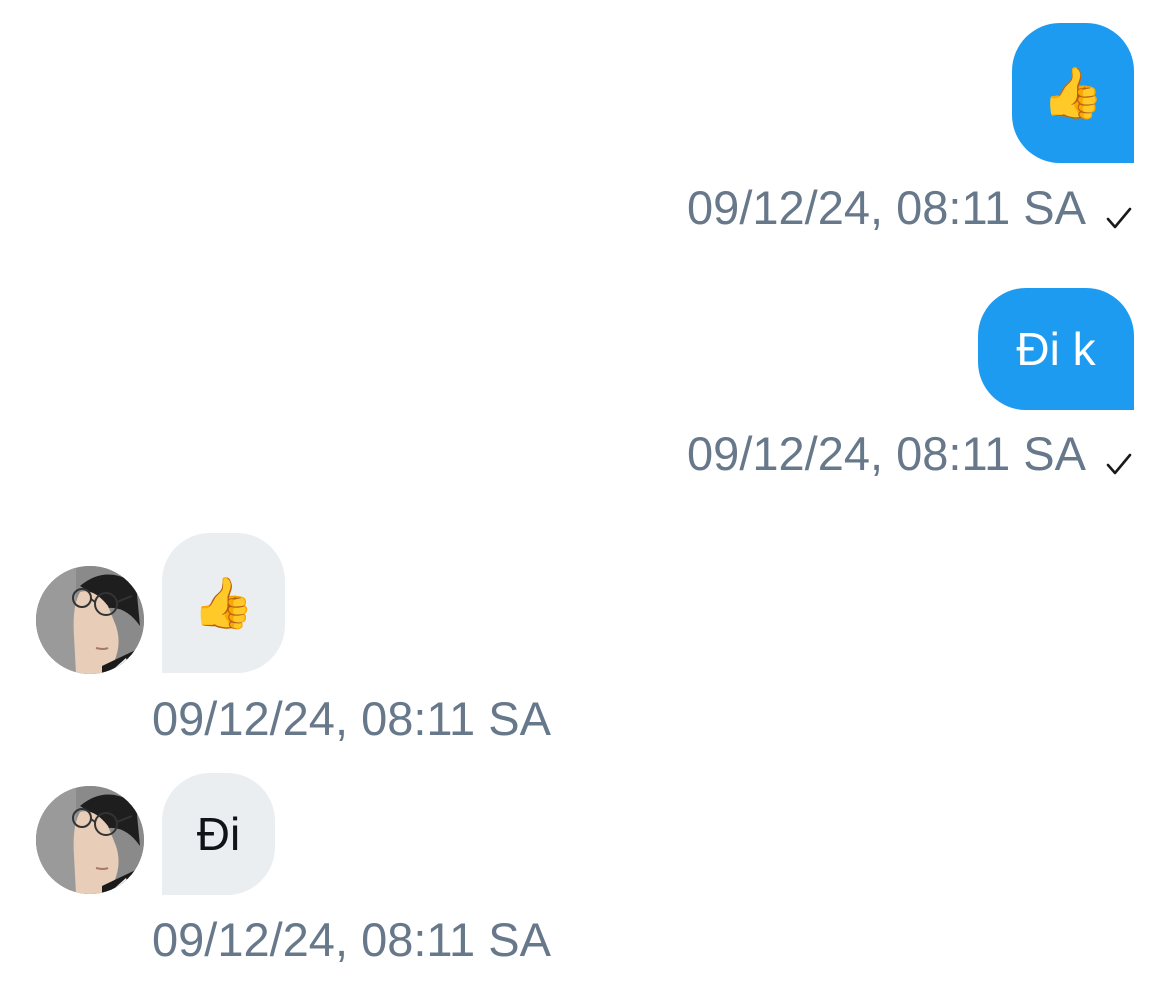 The height and width of the screenshot is (981, 1170). I want to click on outgoing-message-bubble: Đi k, so click(1056, 349).